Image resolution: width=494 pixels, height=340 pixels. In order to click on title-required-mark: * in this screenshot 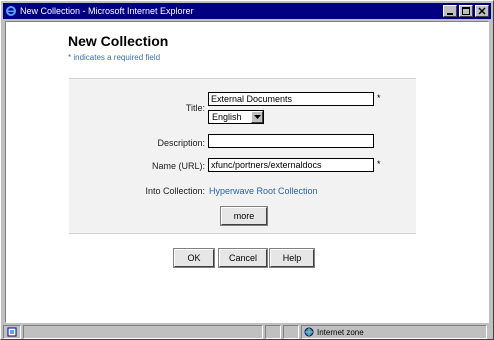, I will do `click(379, 98)`.